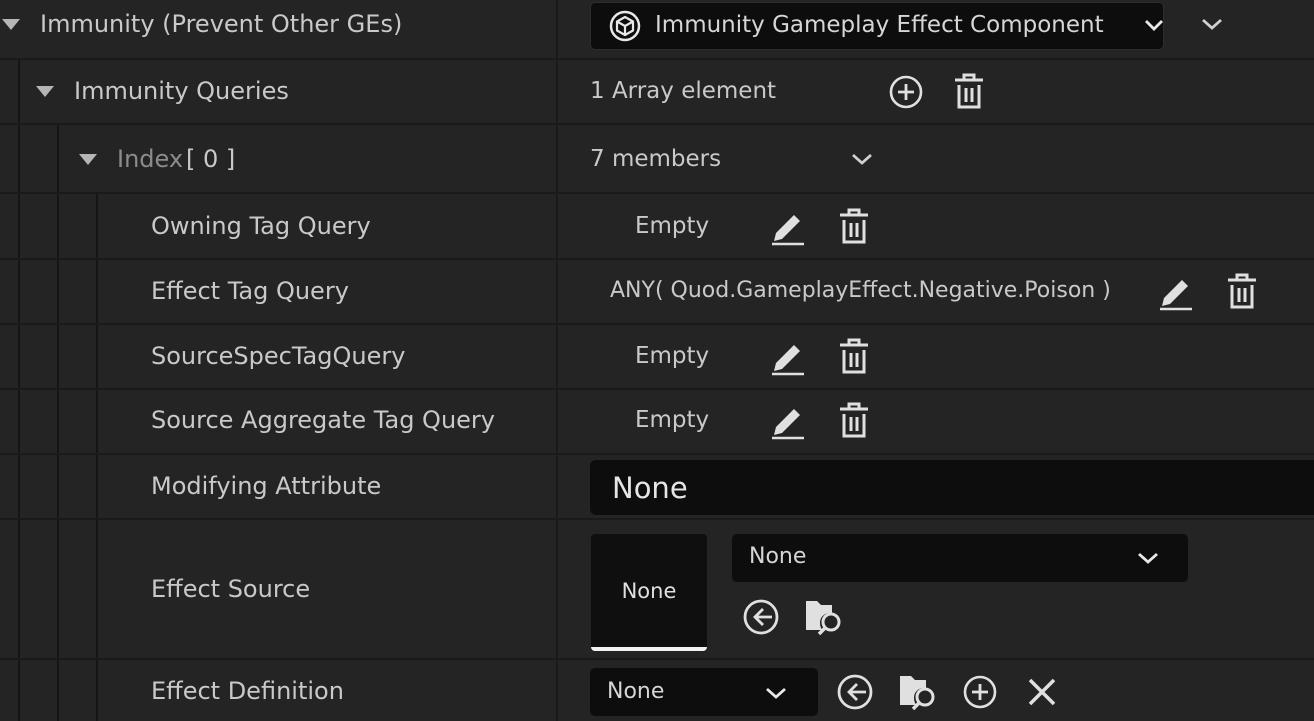 The width and height of the screenshot is (1314, 721). Describe the element at coordinates (636, 691) in the screenshot. I see `effect-definition-selected: None` at that location.